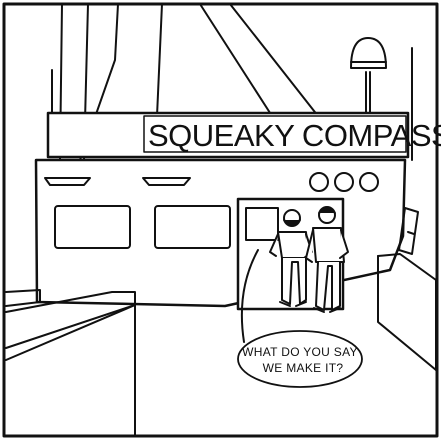 The width and height of the screenshot is (441, 440). What do you see at coordinates (294, 135) in the screenshot?
I see `boat-name-text: SQUEAKY COMPASS` at bounding box center [294, 135].